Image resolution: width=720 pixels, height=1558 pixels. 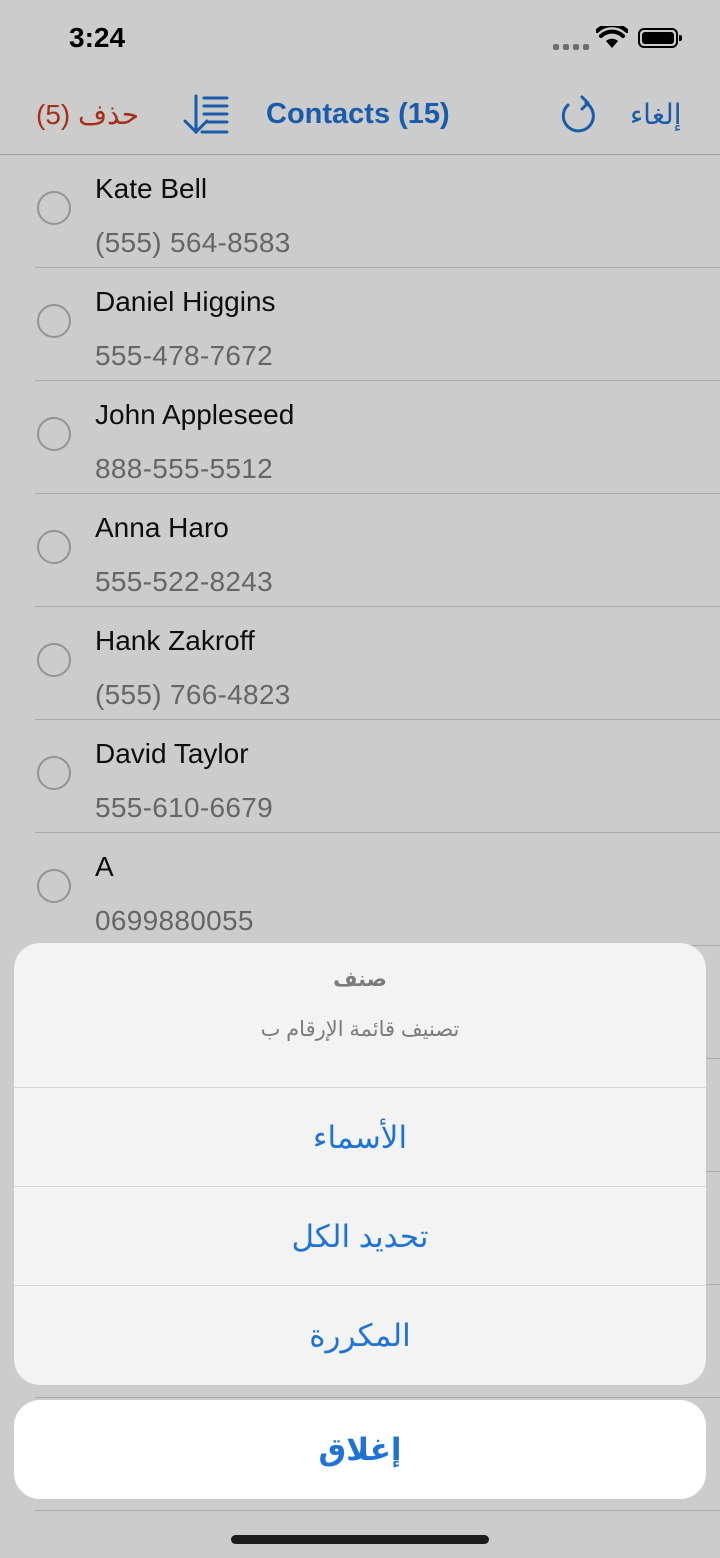 I want to click on action-sheet-header: صنف تصنيف قائمة الإرقام ب, so click(x=360, y=1015).